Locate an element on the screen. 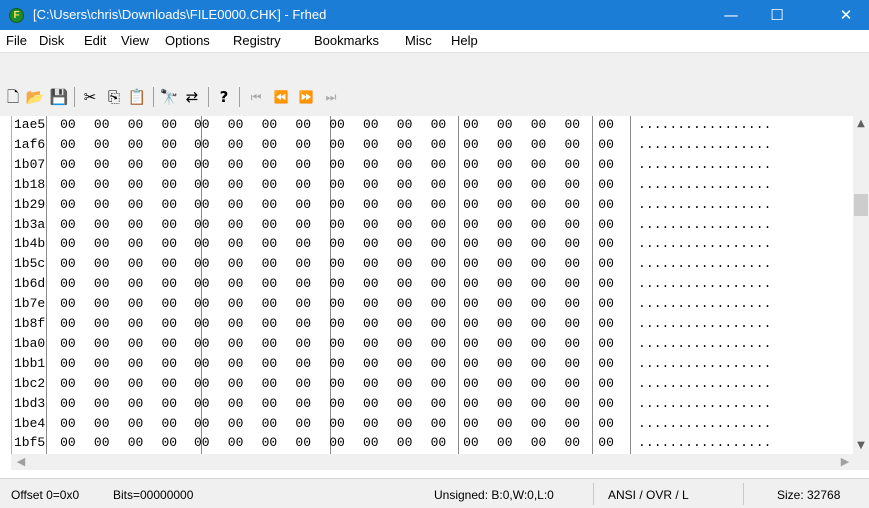  menu-view: View is located at coordinates (135, 40).